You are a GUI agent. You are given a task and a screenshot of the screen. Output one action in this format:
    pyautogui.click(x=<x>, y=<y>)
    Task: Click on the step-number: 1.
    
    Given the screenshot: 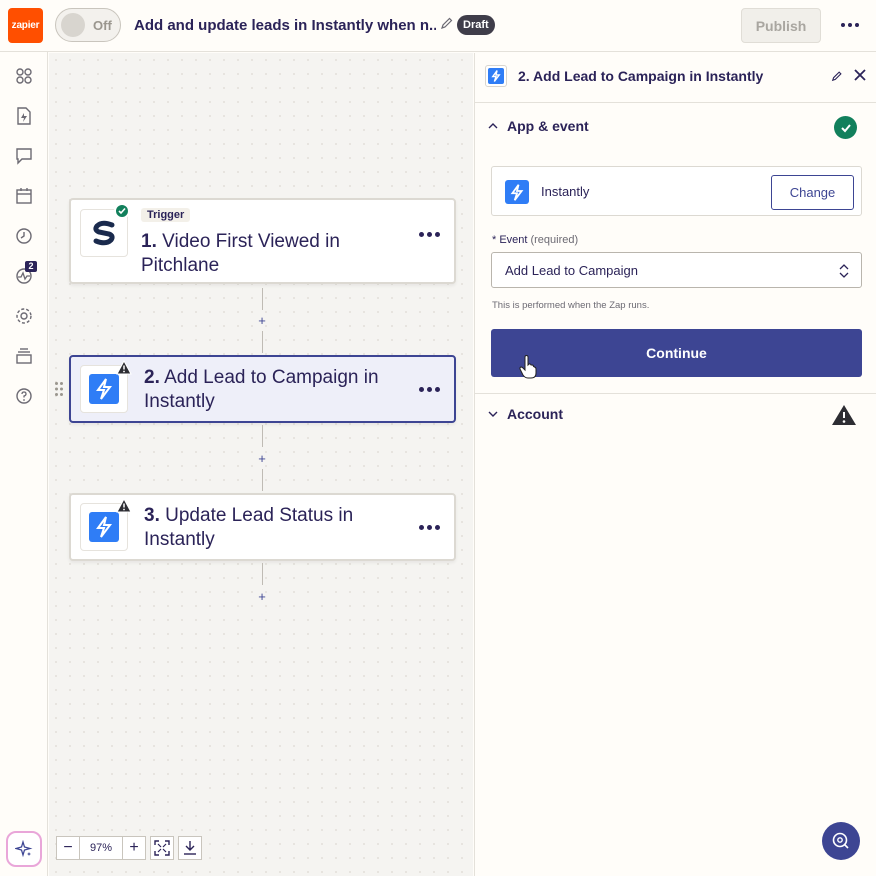 What is the action you would take?
    pyautogui.click(x=149, y=241)
    